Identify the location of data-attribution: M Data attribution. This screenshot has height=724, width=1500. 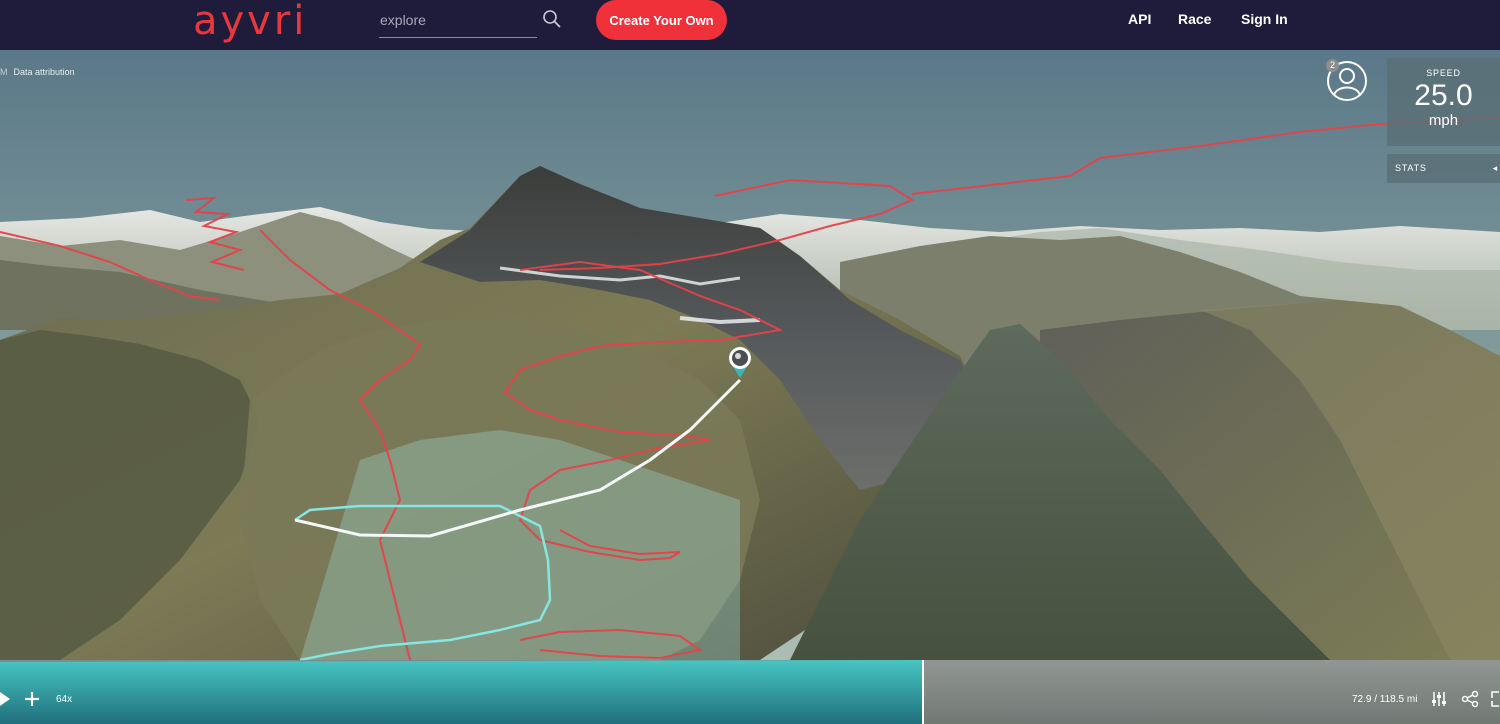
(37, 72).